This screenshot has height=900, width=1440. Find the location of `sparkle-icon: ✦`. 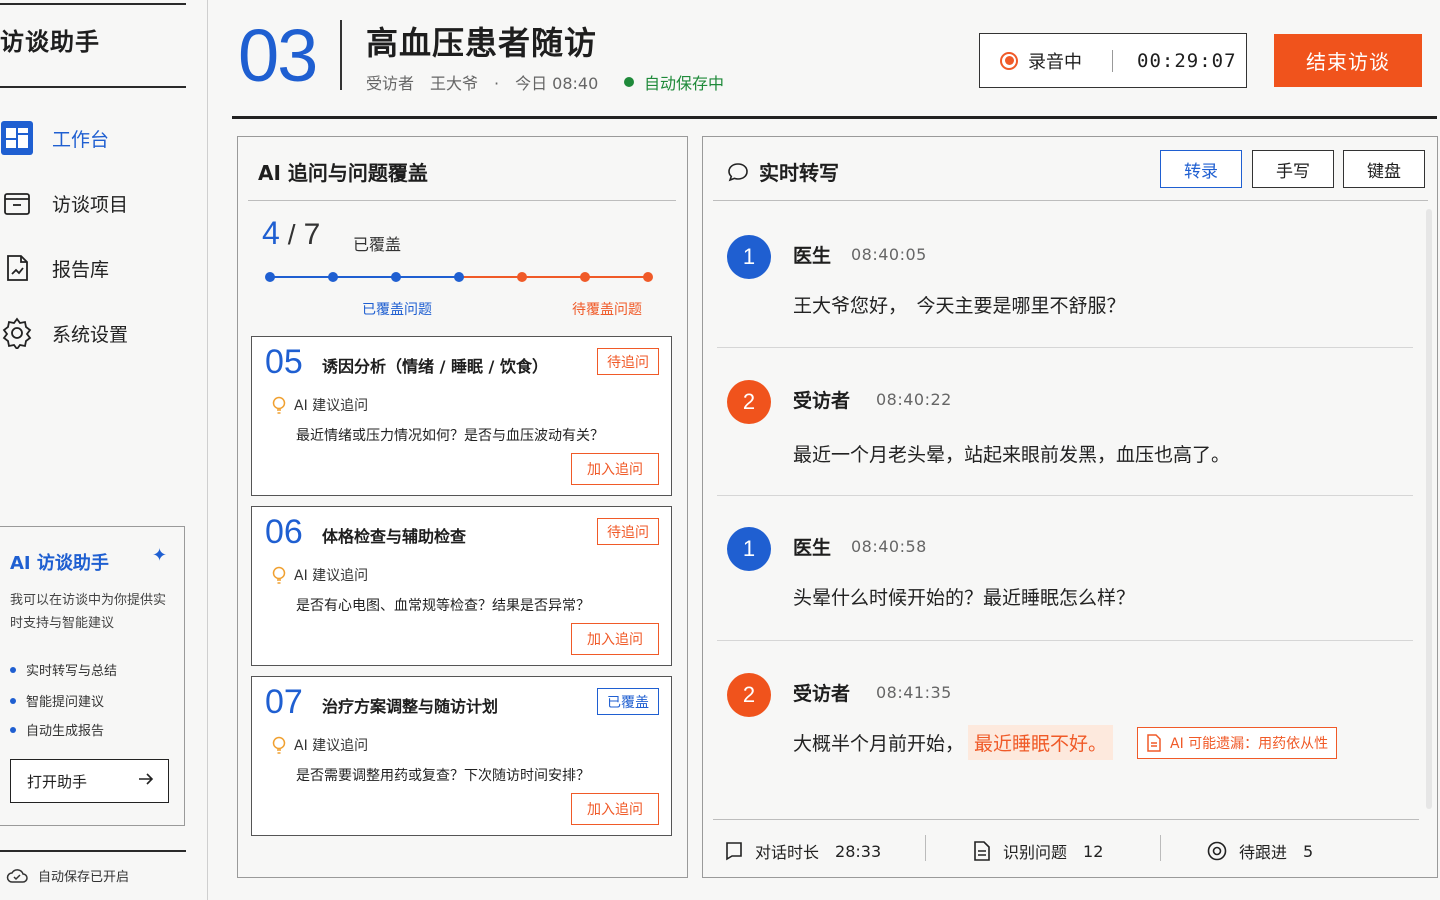

sparkle-icon: ✦ is located at coordinates (160, 555).